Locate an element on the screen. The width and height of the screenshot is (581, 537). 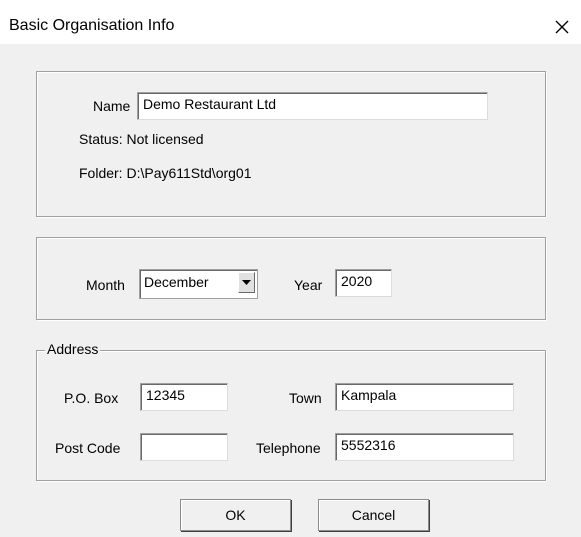
year-label: Year is located at coordinates (308, 285).